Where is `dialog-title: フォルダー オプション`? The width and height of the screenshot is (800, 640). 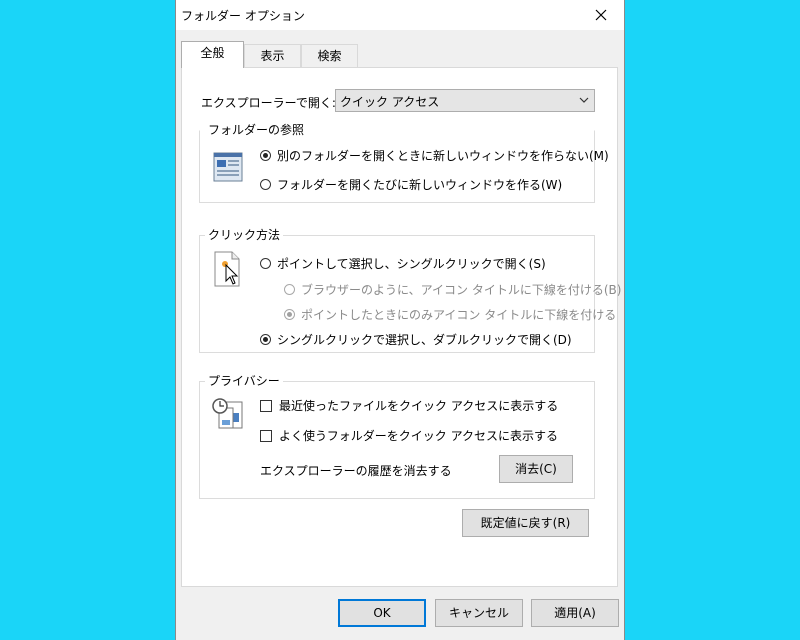 dialog-title: フォルダー オプション is located at coordinates (243, 16).